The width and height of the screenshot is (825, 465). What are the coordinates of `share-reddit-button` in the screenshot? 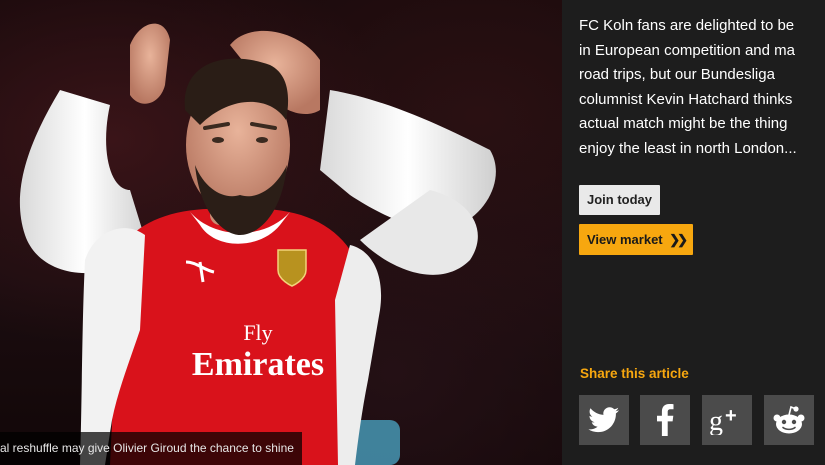 It's located at (789, 420).